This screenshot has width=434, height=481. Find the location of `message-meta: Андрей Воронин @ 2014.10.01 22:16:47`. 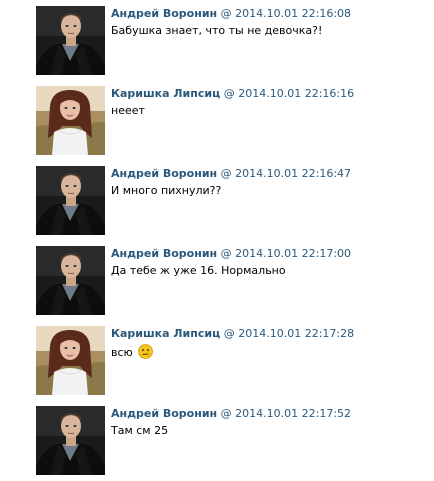

message-meta: Андрей Воронин @ 2014.10.01 22:16:47 is located at coordinates (231, 174).